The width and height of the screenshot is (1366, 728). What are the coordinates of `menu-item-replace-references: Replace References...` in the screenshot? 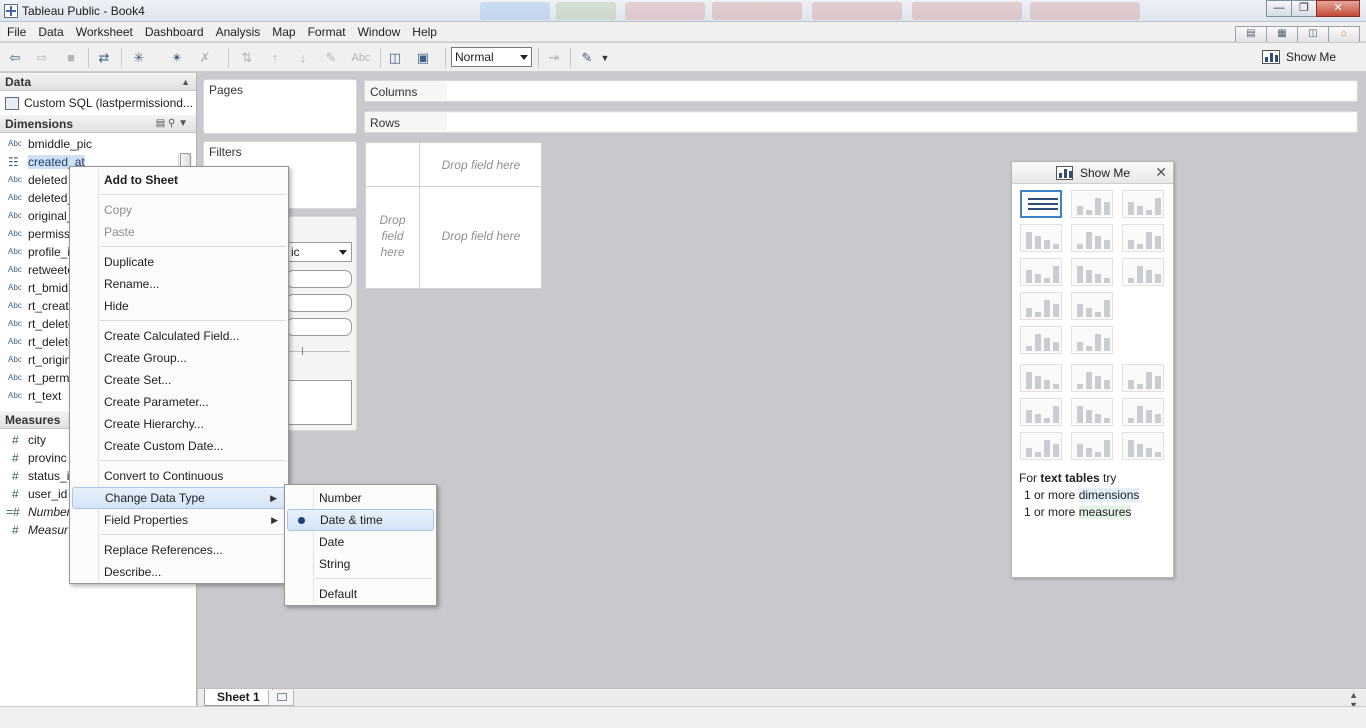 It's located at (179, 550).